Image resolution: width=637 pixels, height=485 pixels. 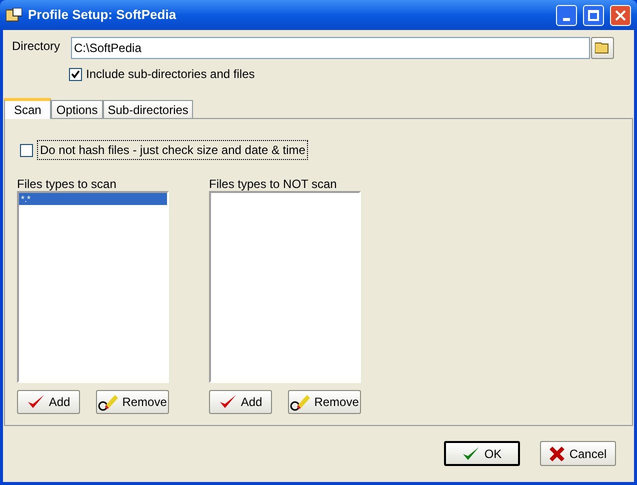 What do you see at coordinates (148, 109) in the screenshot?
I see `tab: Sub-directories` at bounding box center [148, 109].